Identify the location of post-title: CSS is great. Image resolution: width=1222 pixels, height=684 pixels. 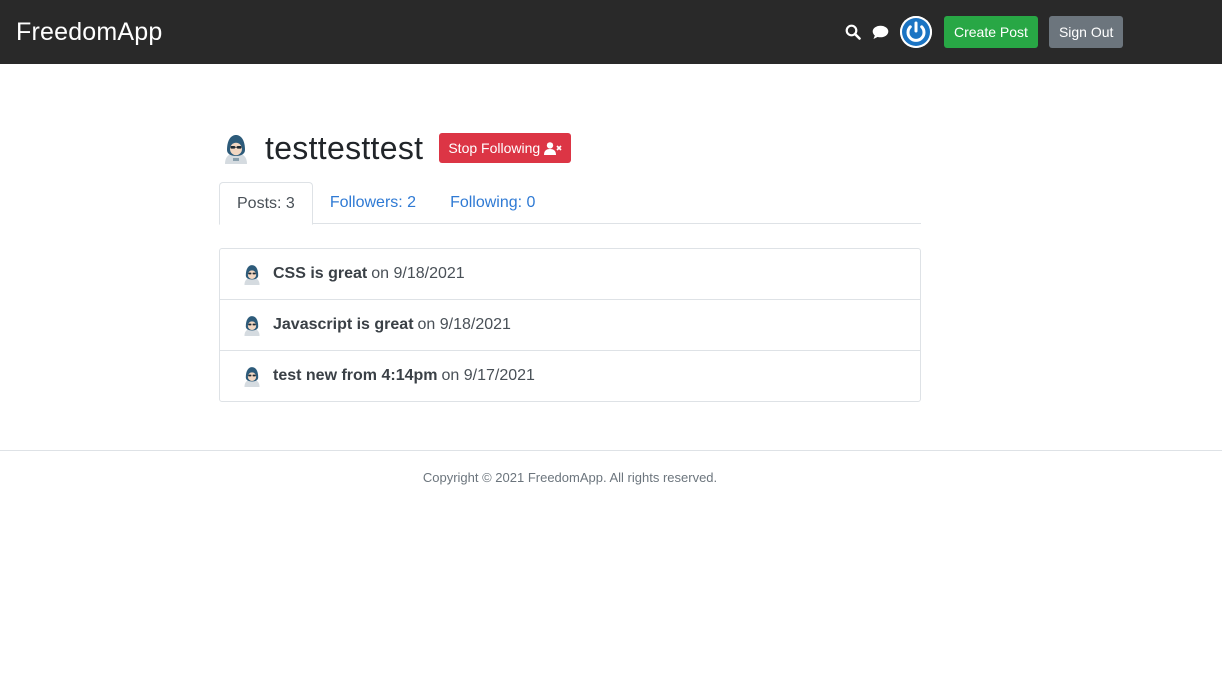
(320, 273).